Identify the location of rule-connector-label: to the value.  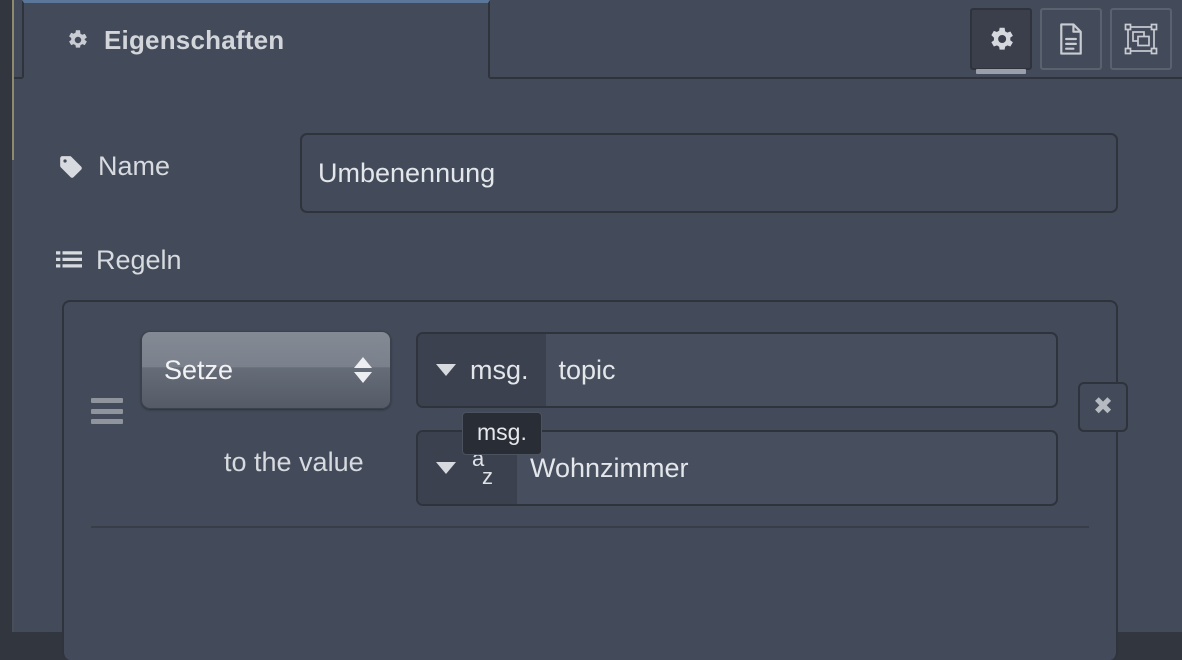
(294, 462).